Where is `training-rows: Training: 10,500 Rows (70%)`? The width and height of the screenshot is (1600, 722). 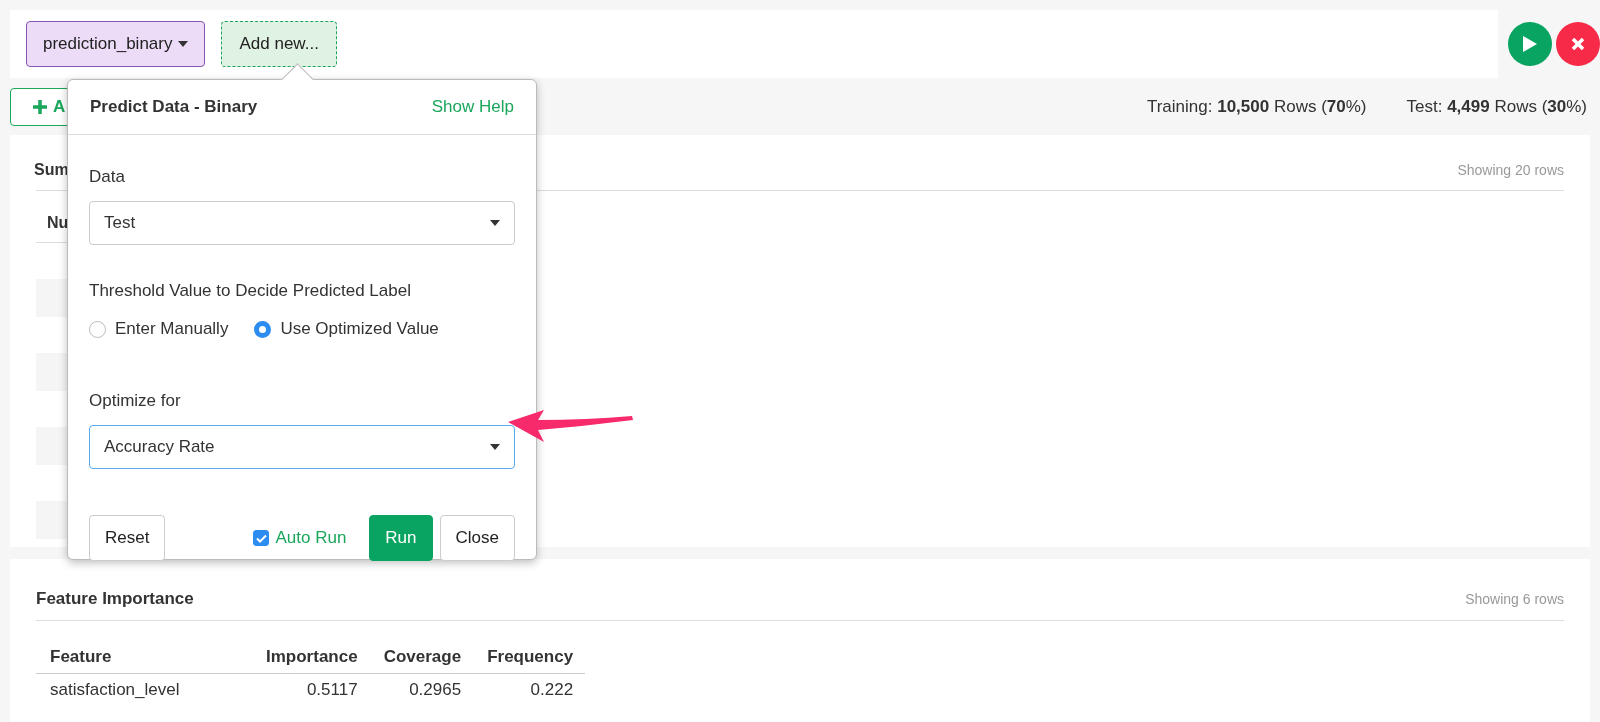
training-rows: Training: 10,500 Rows (70%) is located at coordinates (1256, 106).